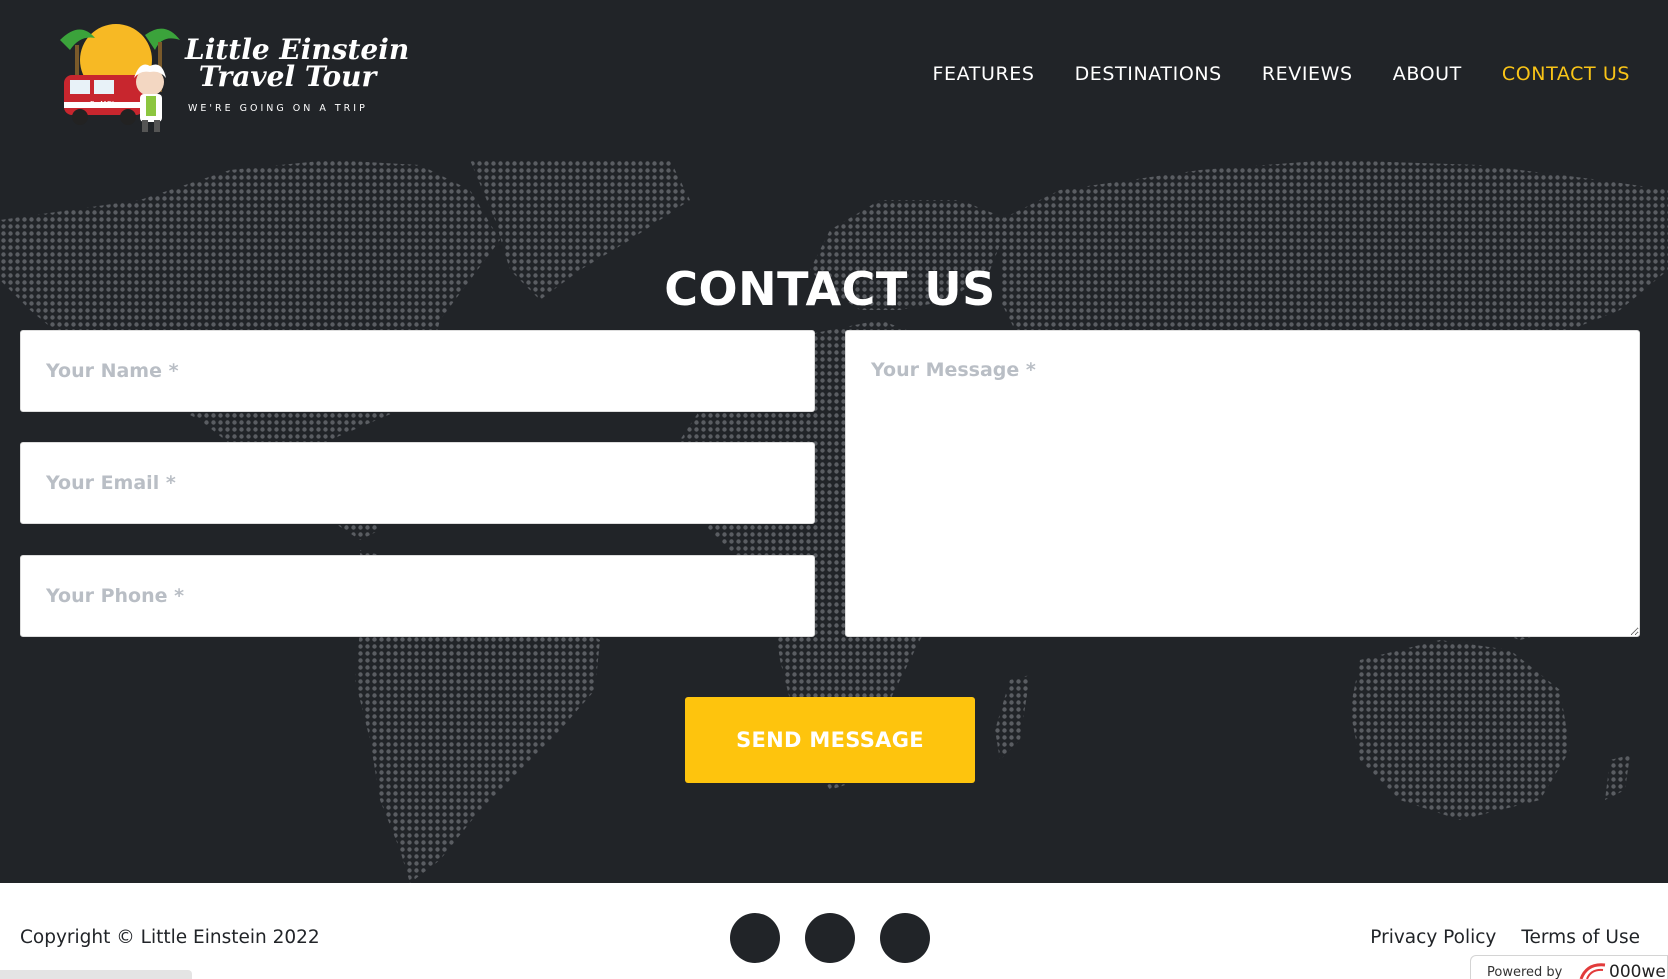 This screenshot has width=1668, height=979. What do you see at coordinates (1592, 971) in the screenshot?
I see `hosting-logo-icon` at bounding box center [1592, 971].